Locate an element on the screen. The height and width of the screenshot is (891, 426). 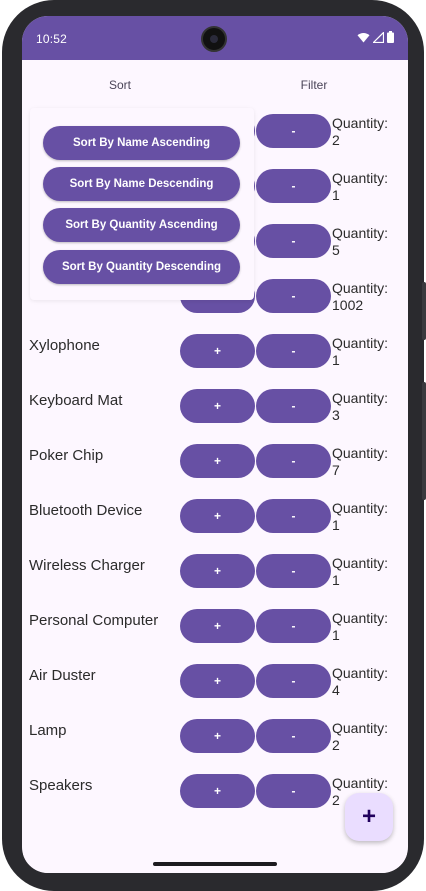
quantity-display: Quantity: 4 is located at coordinates (370, 682).